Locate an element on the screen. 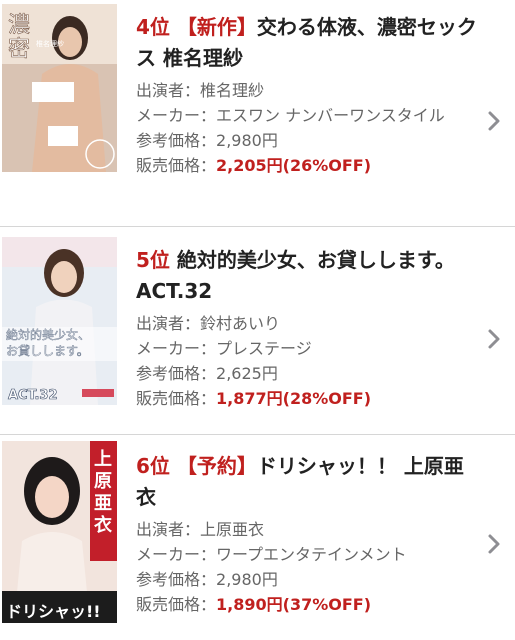  item-title: 5位 絶対的美少女、お貸しします。 ACT.32 is located at coordinates (308, 276).